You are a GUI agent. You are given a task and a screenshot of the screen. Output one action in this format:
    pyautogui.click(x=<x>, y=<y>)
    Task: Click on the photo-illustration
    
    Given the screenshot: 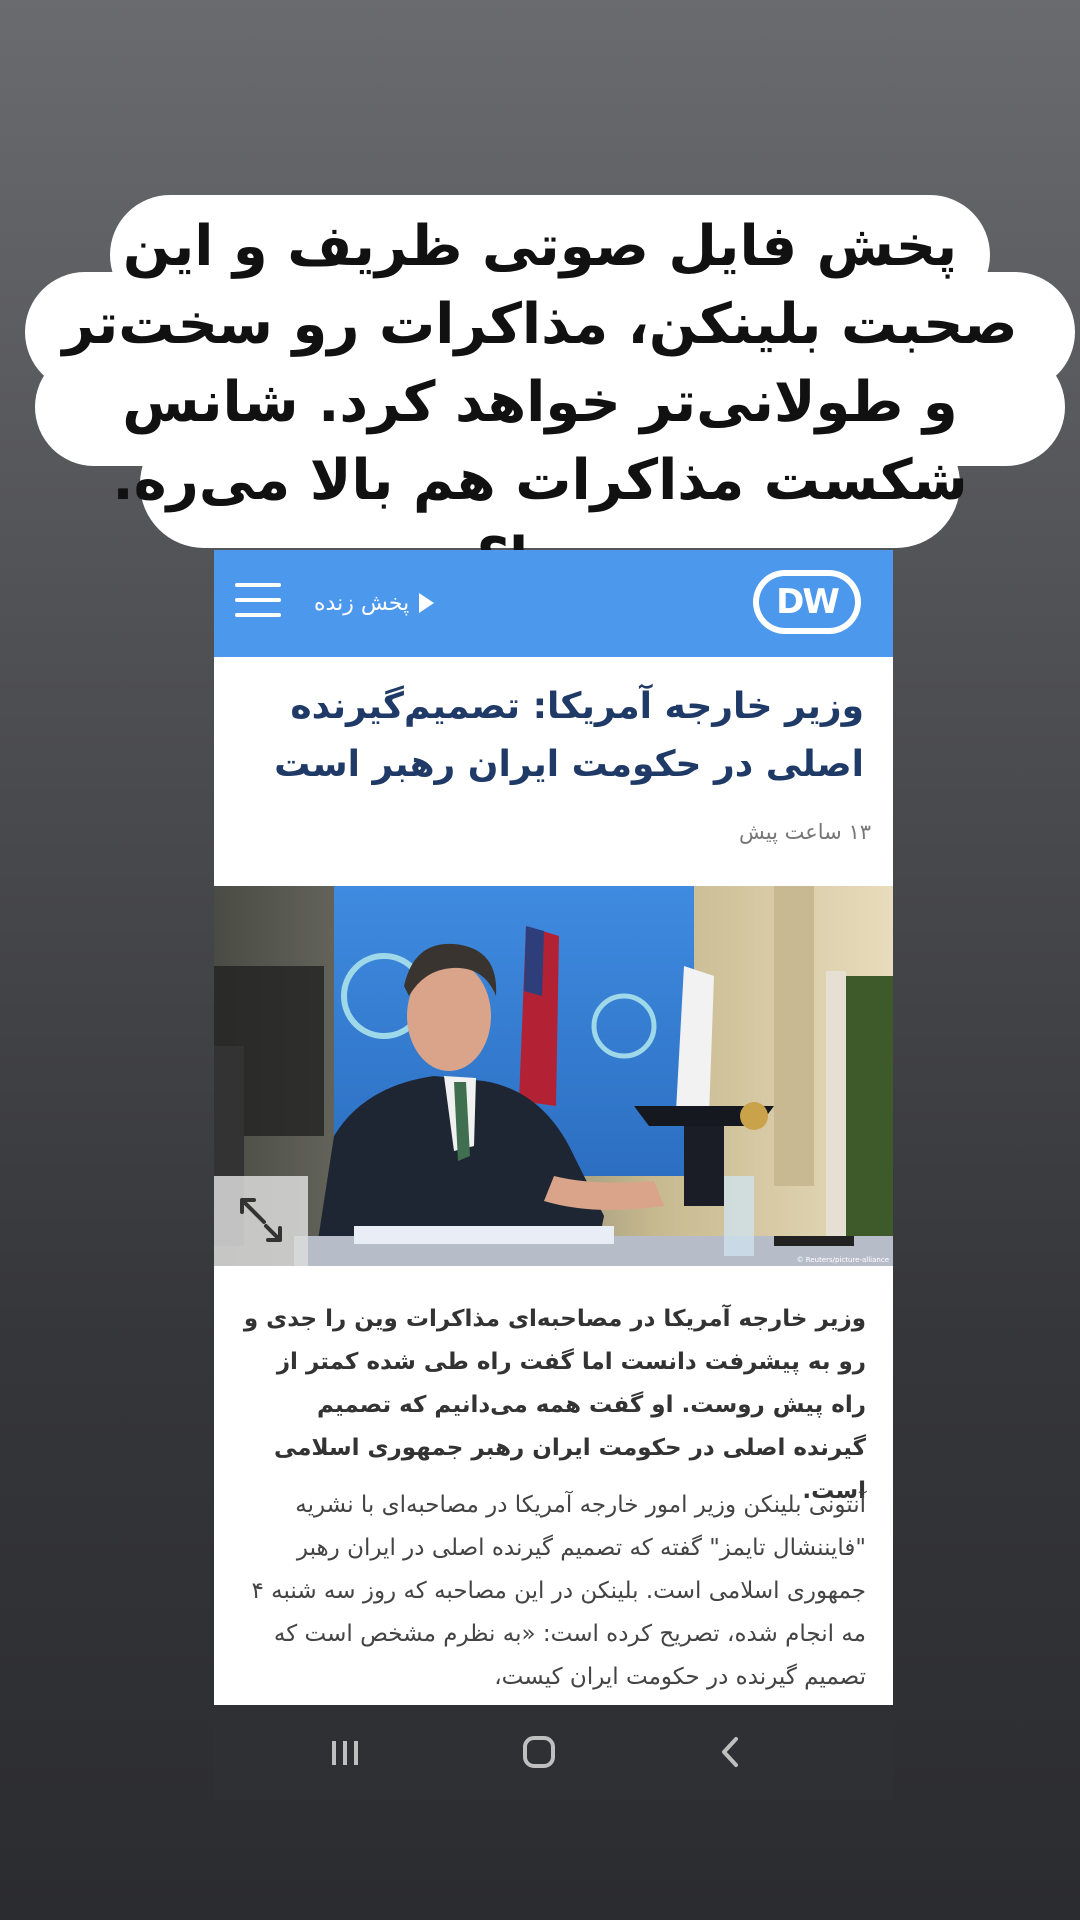 What is the action you would take?
    pyautogui.click(x=553, y=1076)
    